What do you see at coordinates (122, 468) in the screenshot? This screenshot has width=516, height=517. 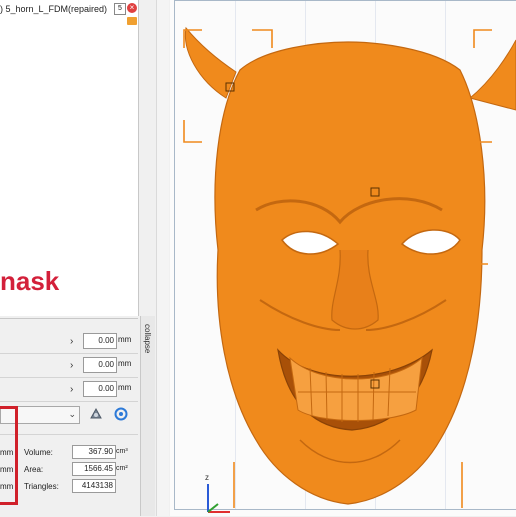 I see `area-unit: cm²` at bounding box center [122, 468].